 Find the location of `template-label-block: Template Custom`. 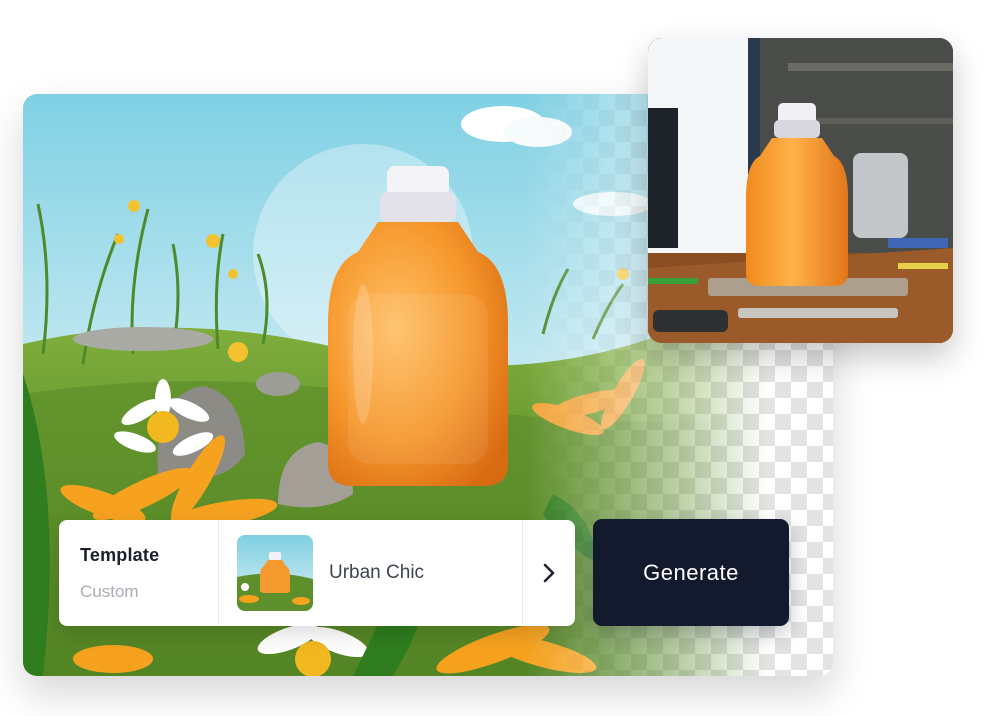

template-label-block: Template Custom is located at coordinates (139, 573).